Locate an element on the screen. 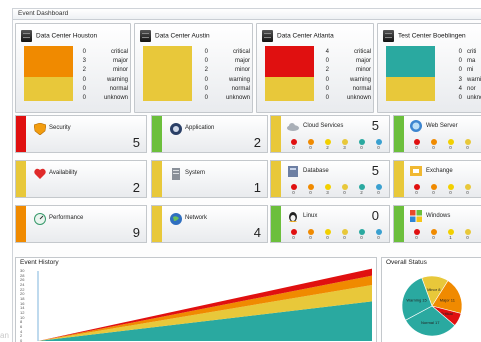 The height and width of the screenshot is (342, 481). category-tile-availability: Availability 2 is located at coordinates (81, 179).